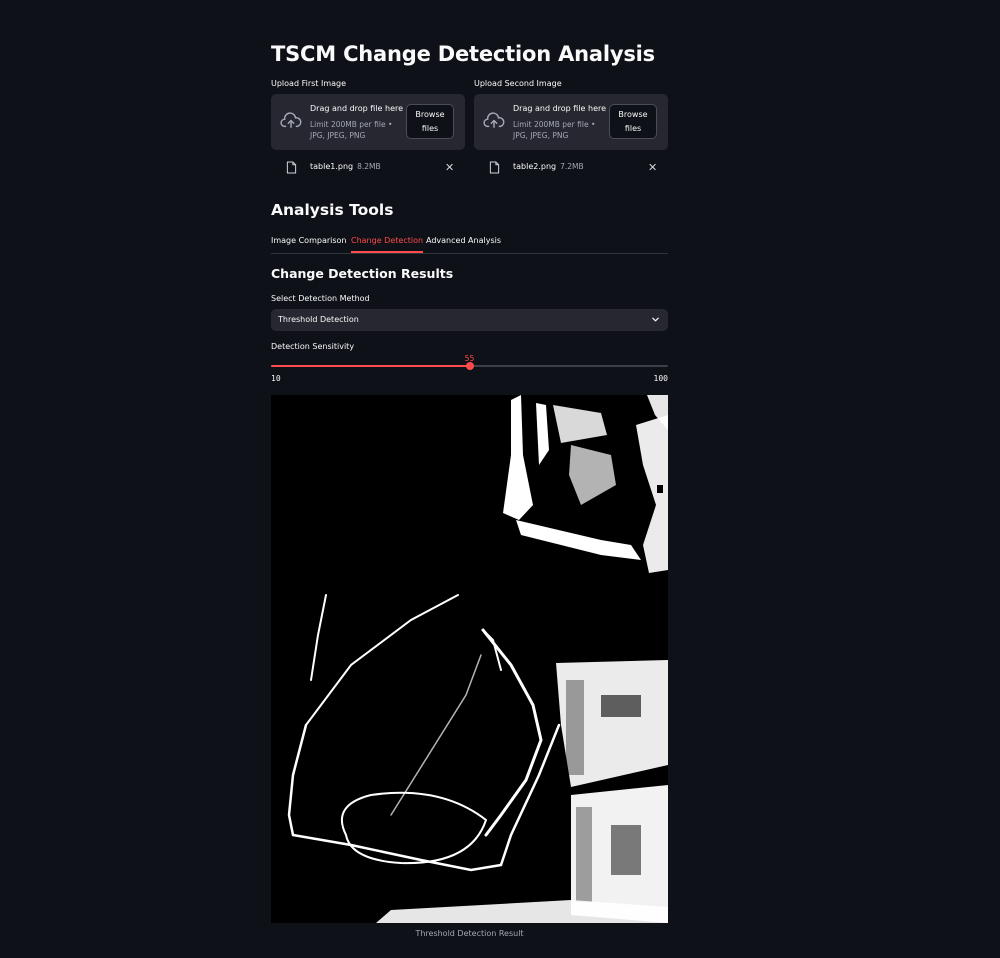 The image size is (1000, 958). Describe the element at coordinates (535, 166) in the screenshot. I see `file-name-text: table2.png` at that location.